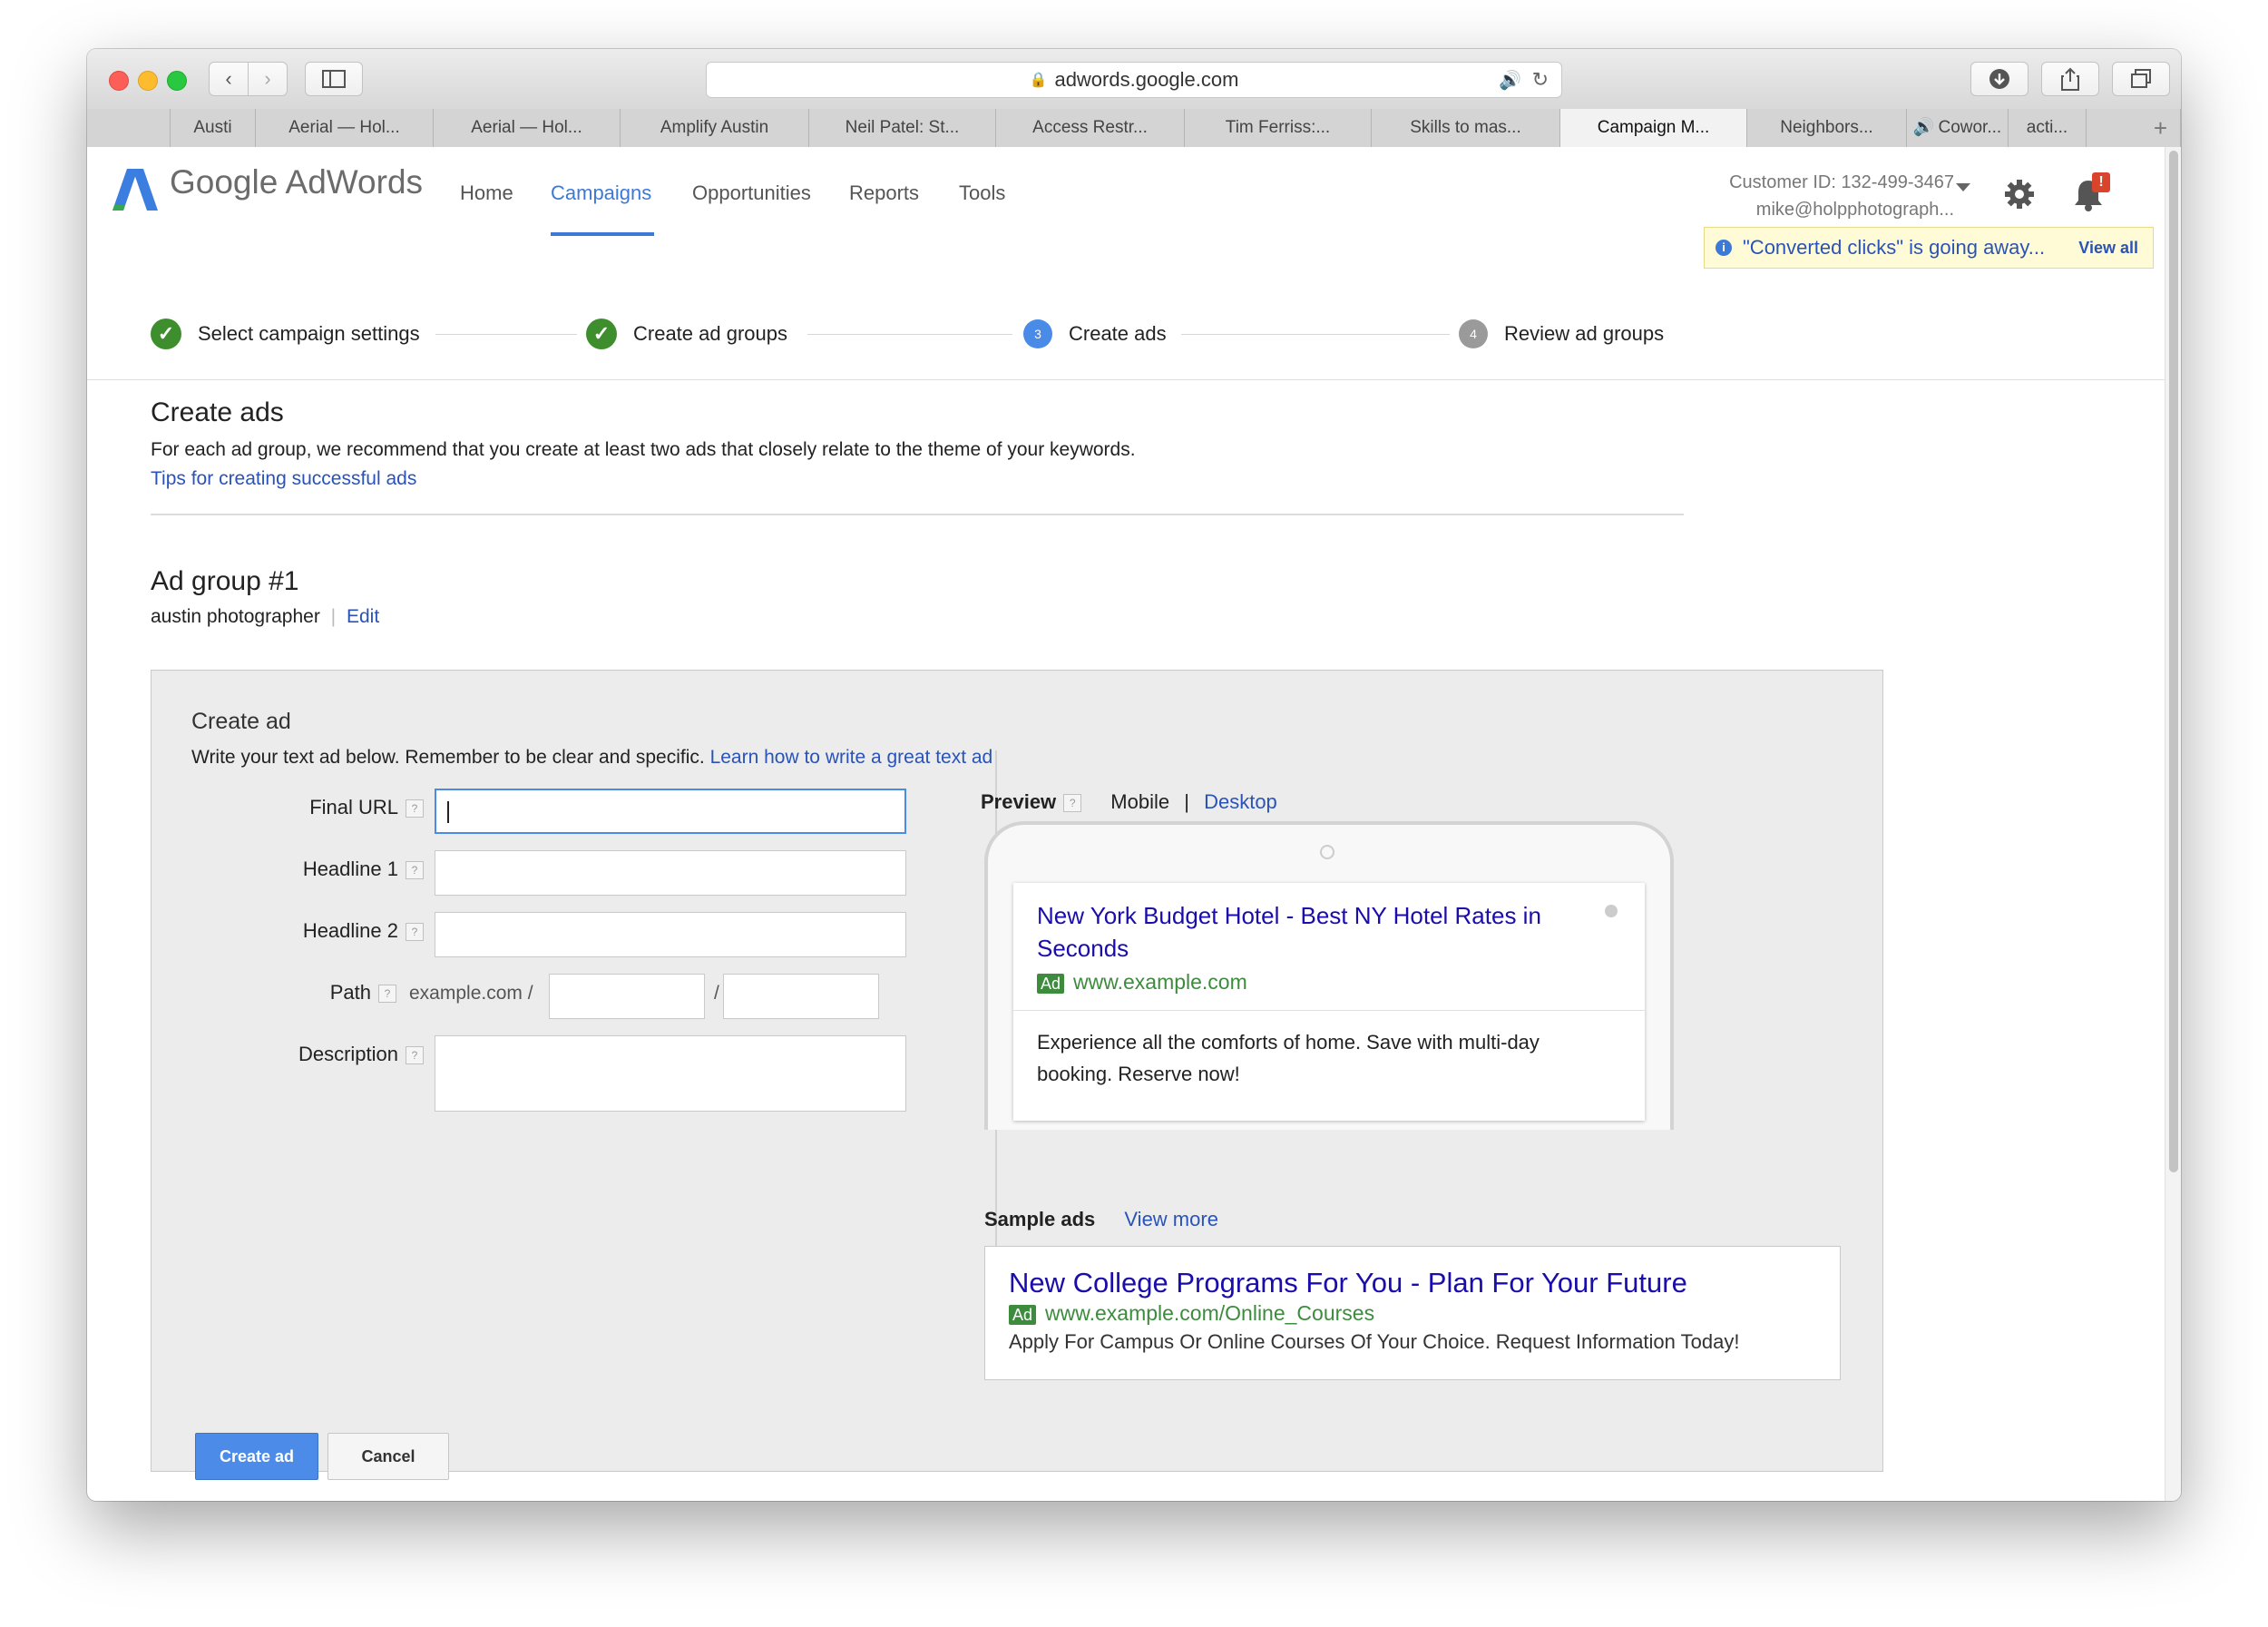  What do you see at coordinates (671, 1073) in the screenshot?
I see `description-input` at bounding box center [671, 1073].